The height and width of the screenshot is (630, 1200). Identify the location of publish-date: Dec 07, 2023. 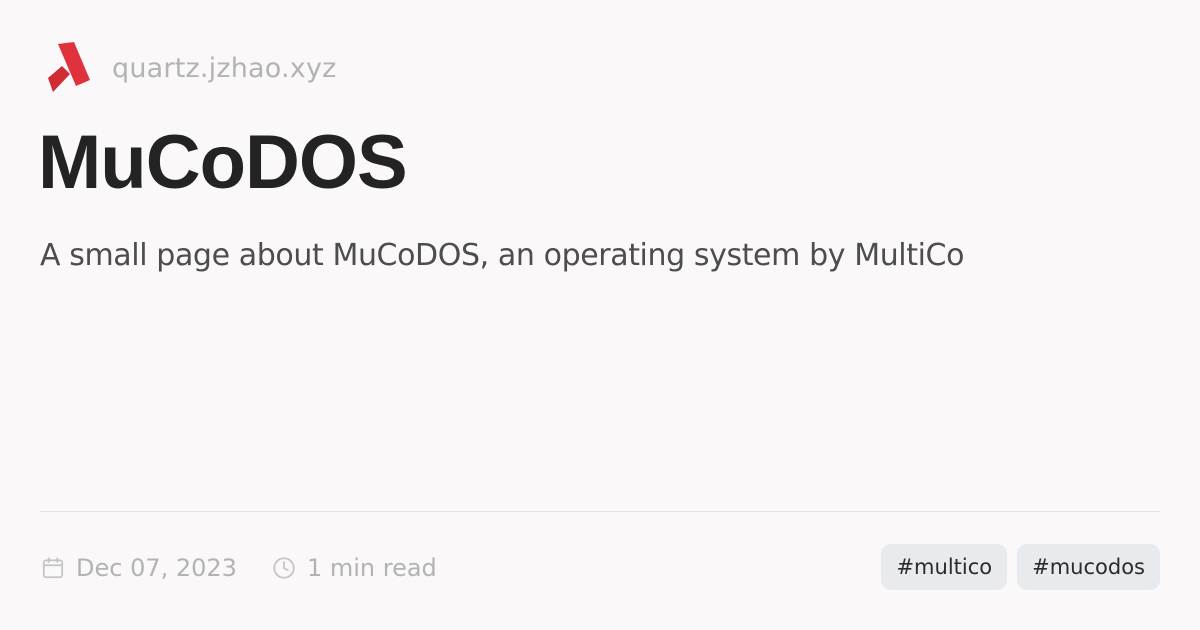
(138, 568).